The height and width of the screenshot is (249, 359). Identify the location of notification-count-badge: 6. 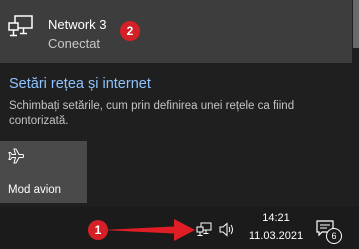
(334, 236).